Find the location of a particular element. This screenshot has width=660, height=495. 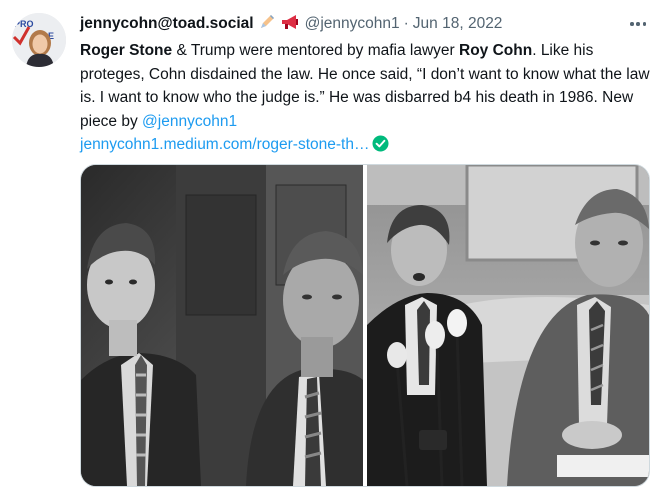

bold-name-roger-stone: Roger Stone is located at coordinates (126, 50).